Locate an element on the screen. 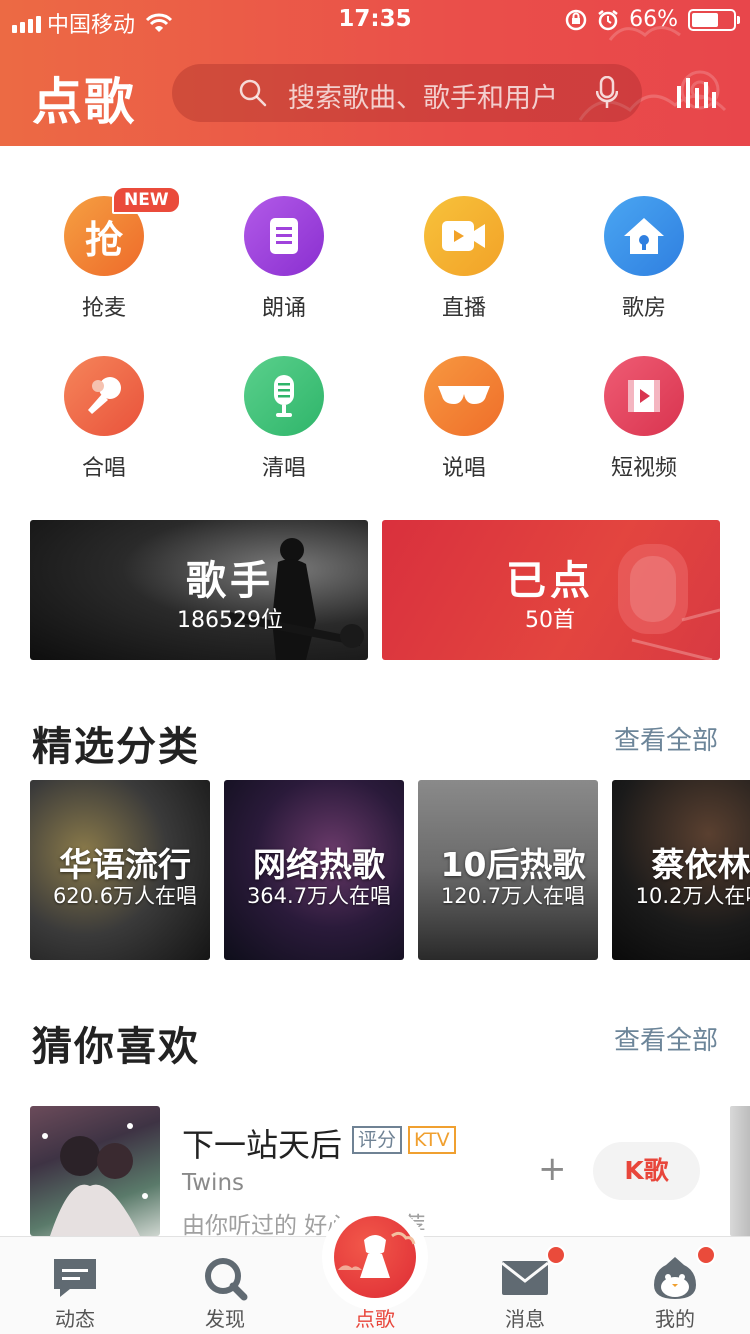 This screenshot has height=1334, width=750. category-title: 网络热歌 is located at coordinates (319, 864).